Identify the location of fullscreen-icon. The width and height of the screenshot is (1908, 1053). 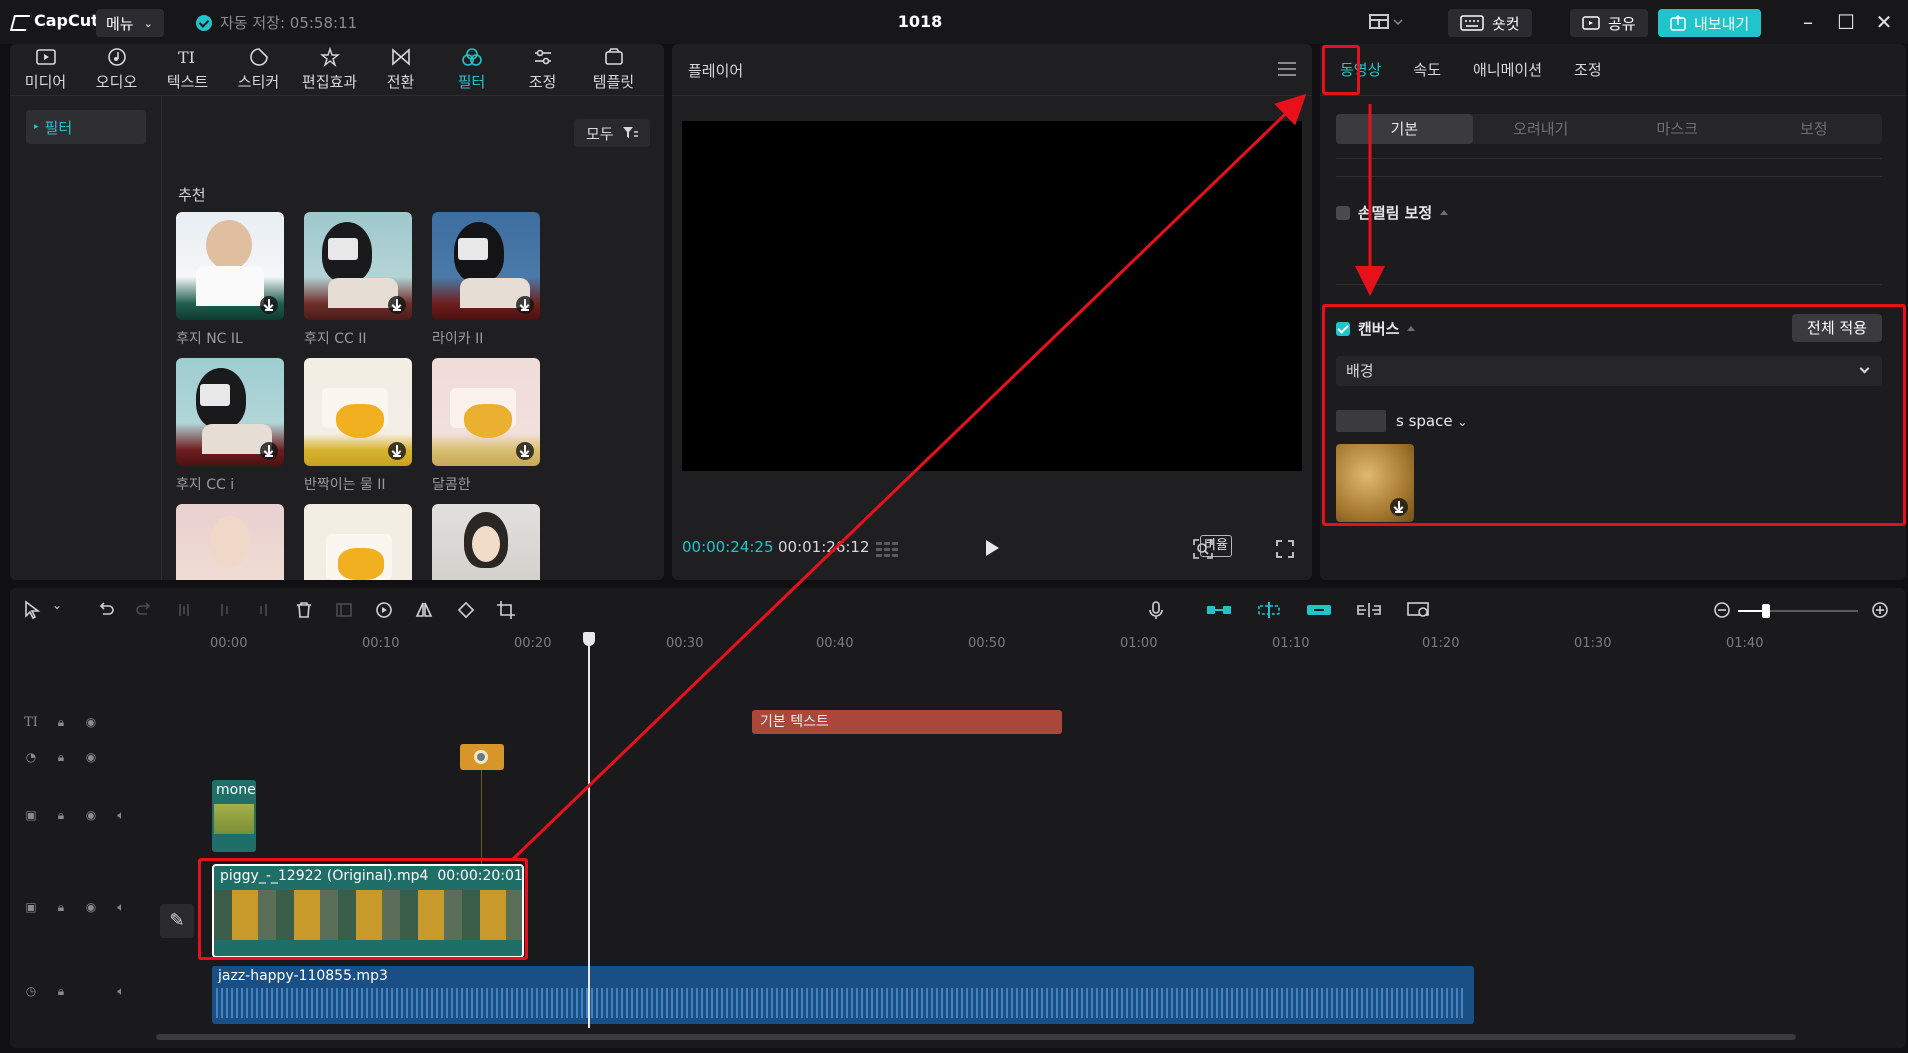
(1285, 549).